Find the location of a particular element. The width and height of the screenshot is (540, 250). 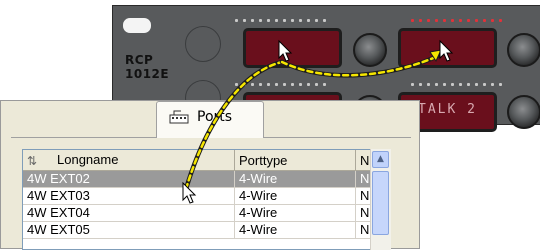

column-header-label: Porttype is located at coordinates (263, 160).